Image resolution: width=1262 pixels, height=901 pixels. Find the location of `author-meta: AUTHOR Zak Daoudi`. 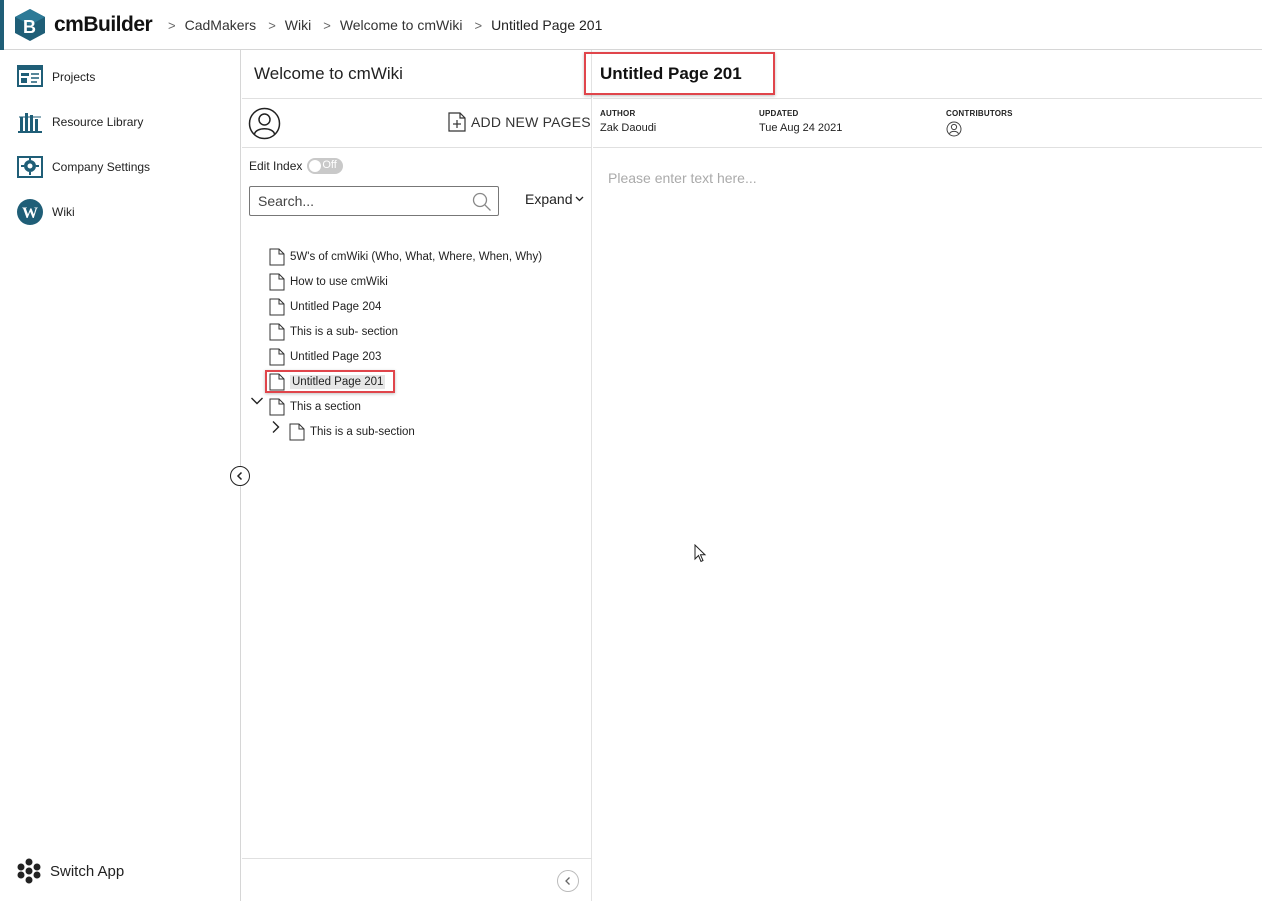

author-meta: AUTHOR Zak Daoudi is located at coordinates (628, 121).